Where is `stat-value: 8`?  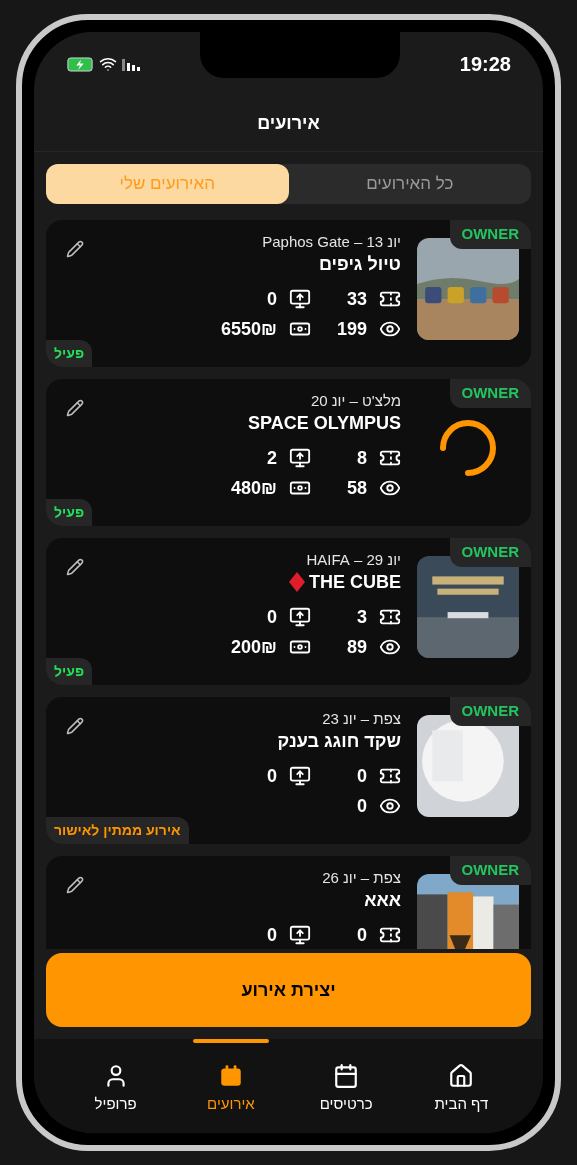 stat-value: 8 is located at coordinates (362, 458).